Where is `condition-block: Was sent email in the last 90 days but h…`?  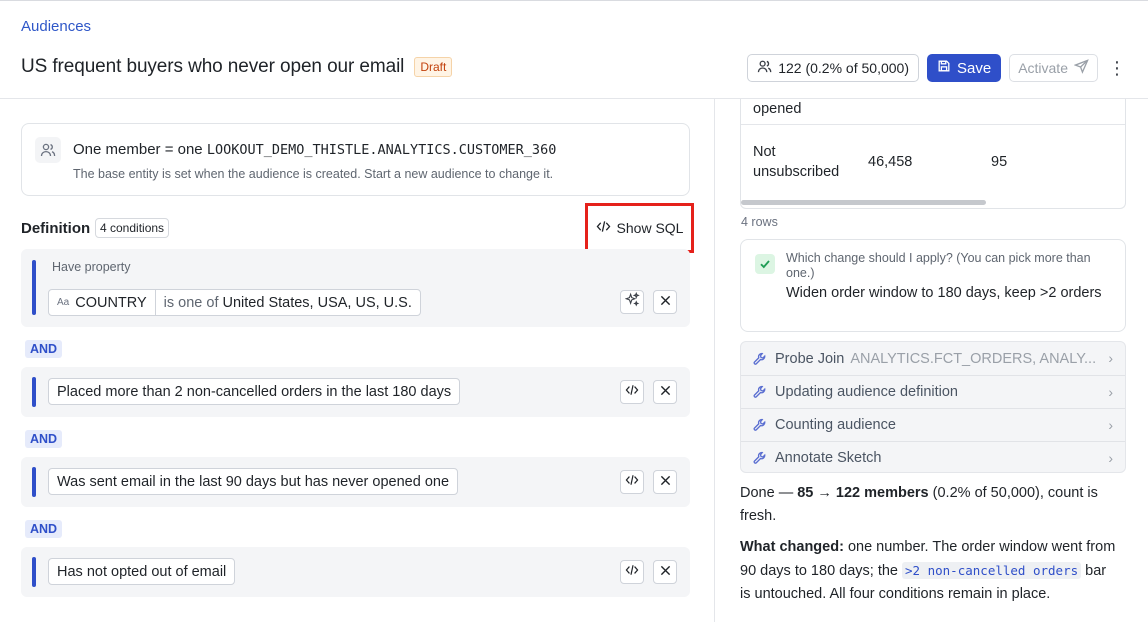 condition-block: Was sent email in the last 90 days but h… is located at coordinates (355, 482).